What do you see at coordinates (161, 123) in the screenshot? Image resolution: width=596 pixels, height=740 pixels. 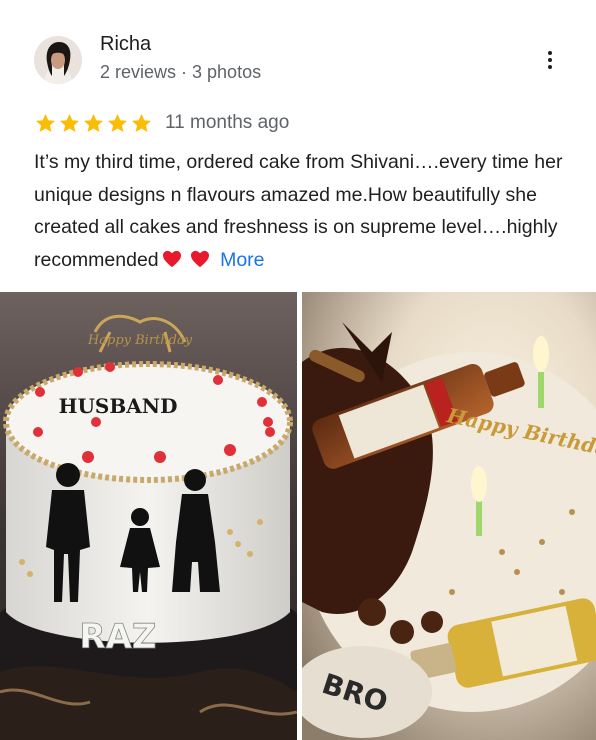 I see `rating-row: 11 months ago` at bounding box center [161, 123].